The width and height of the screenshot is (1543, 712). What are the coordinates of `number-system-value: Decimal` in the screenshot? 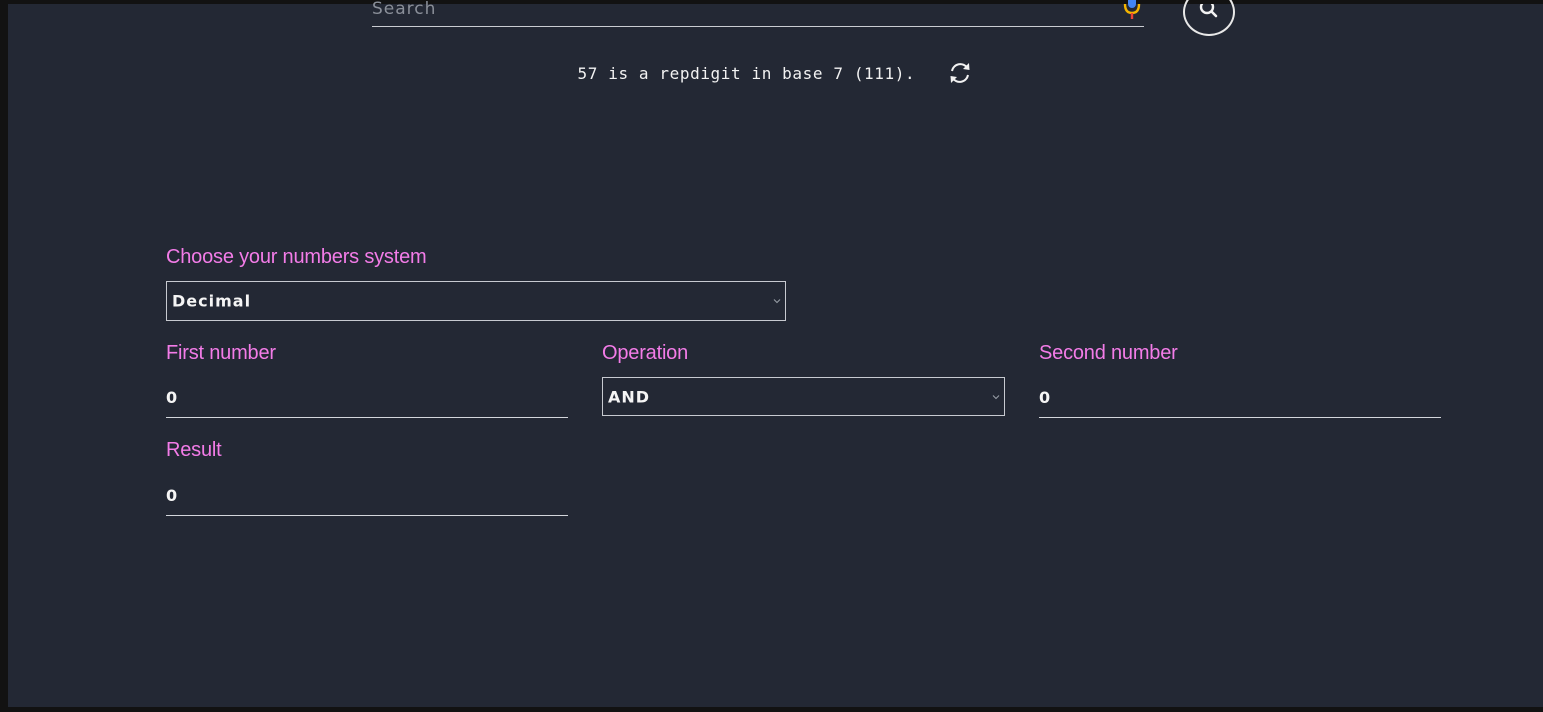 It's located at (212, 301).